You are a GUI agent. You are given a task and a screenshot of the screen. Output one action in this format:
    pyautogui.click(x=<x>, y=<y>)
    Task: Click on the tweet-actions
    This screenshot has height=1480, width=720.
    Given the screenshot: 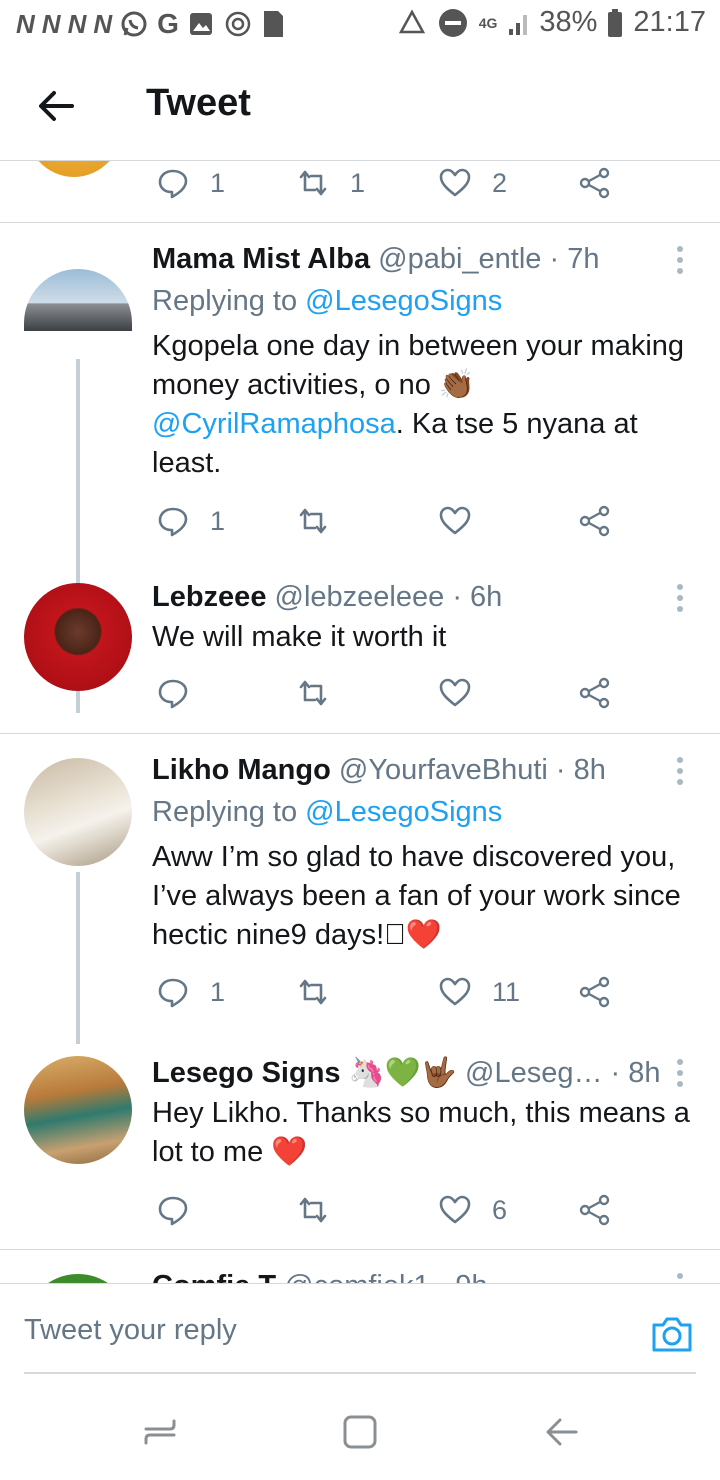 What is the action you would take?
    pyautogui.click(x=412, y=693)
    